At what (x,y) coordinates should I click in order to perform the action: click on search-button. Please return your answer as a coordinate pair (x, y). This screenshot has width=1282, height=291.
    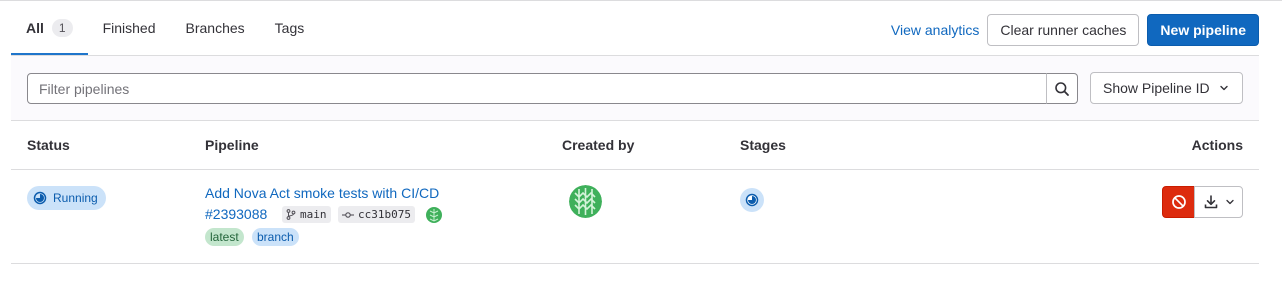
    Looking at the image, I should click on (1062, 88).